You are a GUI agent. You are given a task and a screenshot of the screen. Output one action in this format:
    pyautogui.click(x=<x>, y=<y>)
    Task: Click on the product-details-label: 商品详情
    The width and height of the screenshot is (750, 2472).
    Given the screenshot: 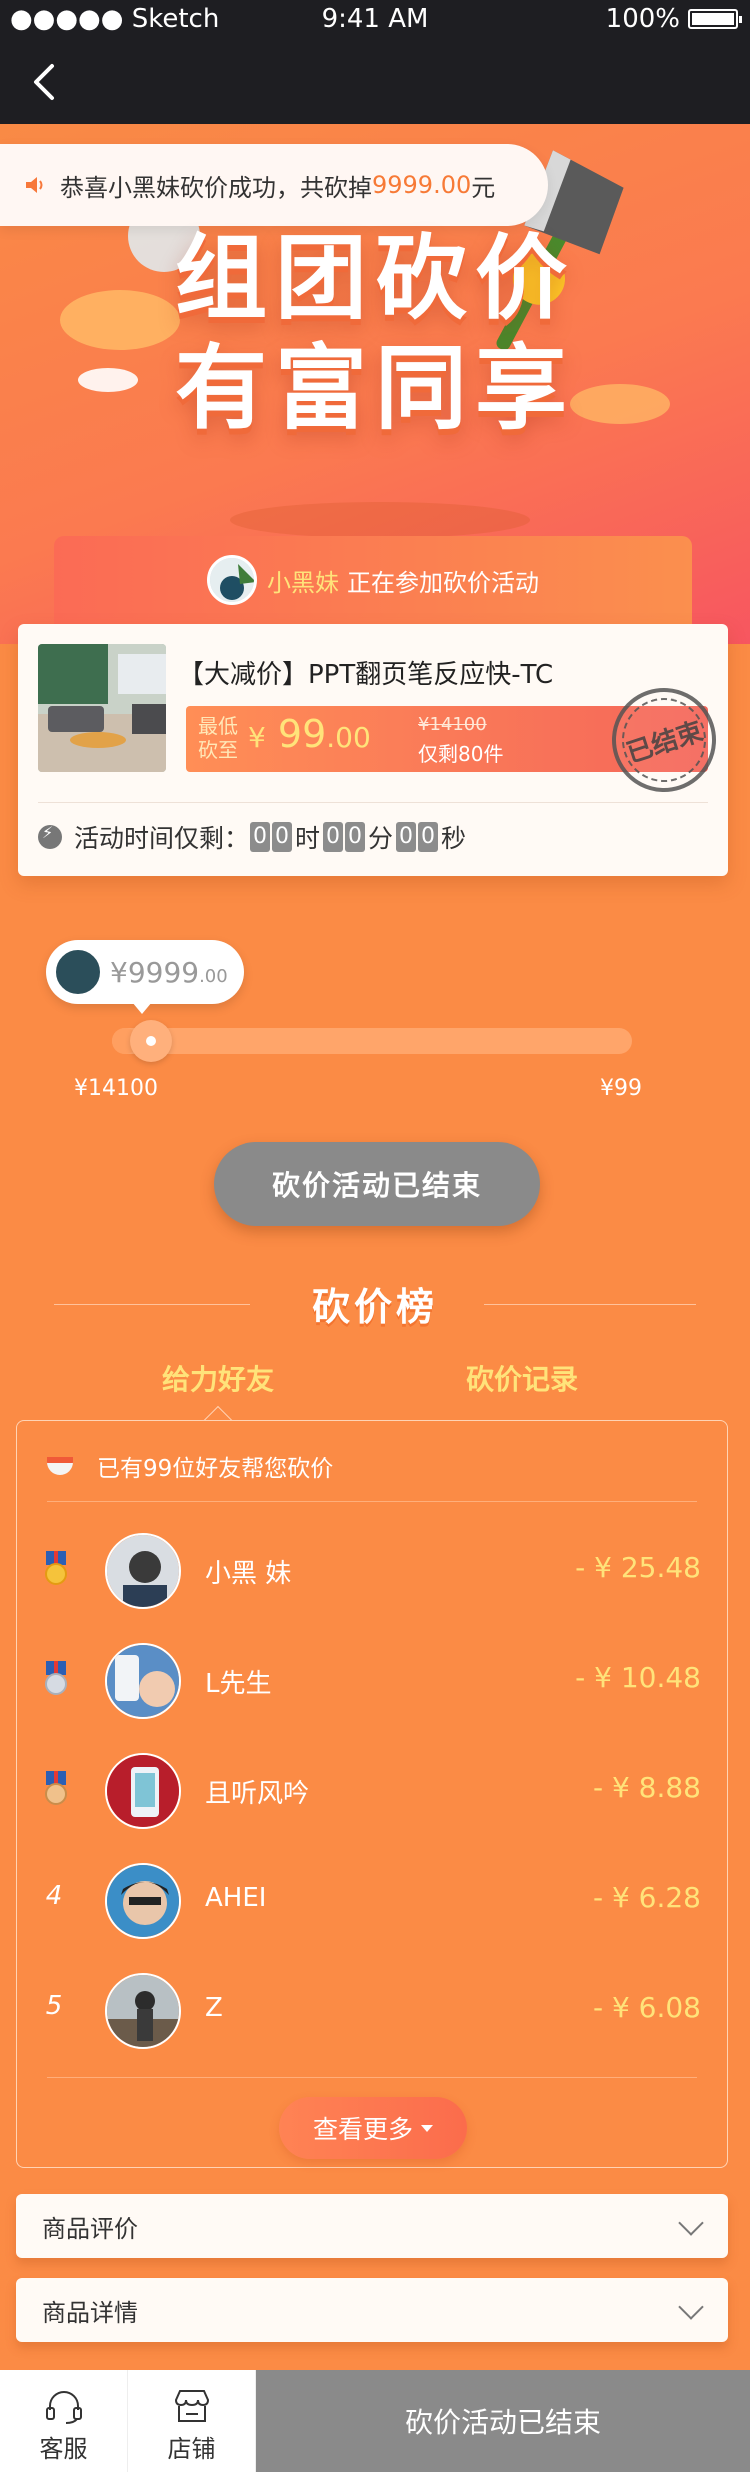 What is the action you would take?
    pyautogui.click(x=90, y=2312)
    